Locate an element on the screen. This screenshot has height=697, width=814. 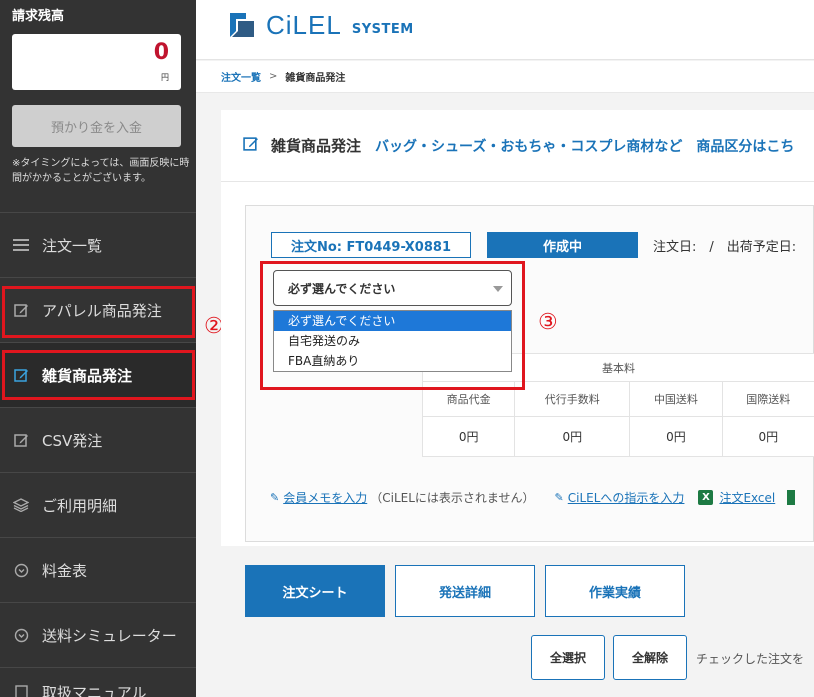
fee-column-header: 代行手数料 is located at coordinates (572, 399).